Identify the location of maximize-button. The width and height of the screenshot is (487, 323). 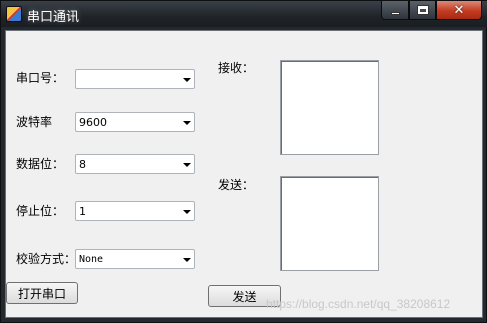
(422, 10).